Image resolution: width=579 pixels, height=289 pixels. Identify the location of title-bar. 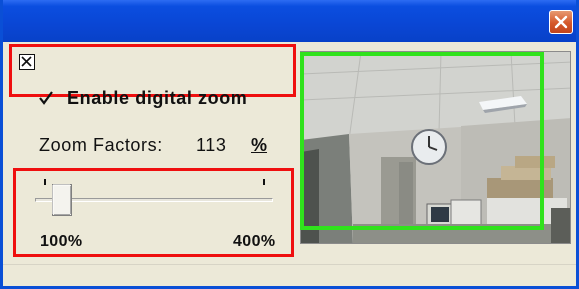
(289, 21).